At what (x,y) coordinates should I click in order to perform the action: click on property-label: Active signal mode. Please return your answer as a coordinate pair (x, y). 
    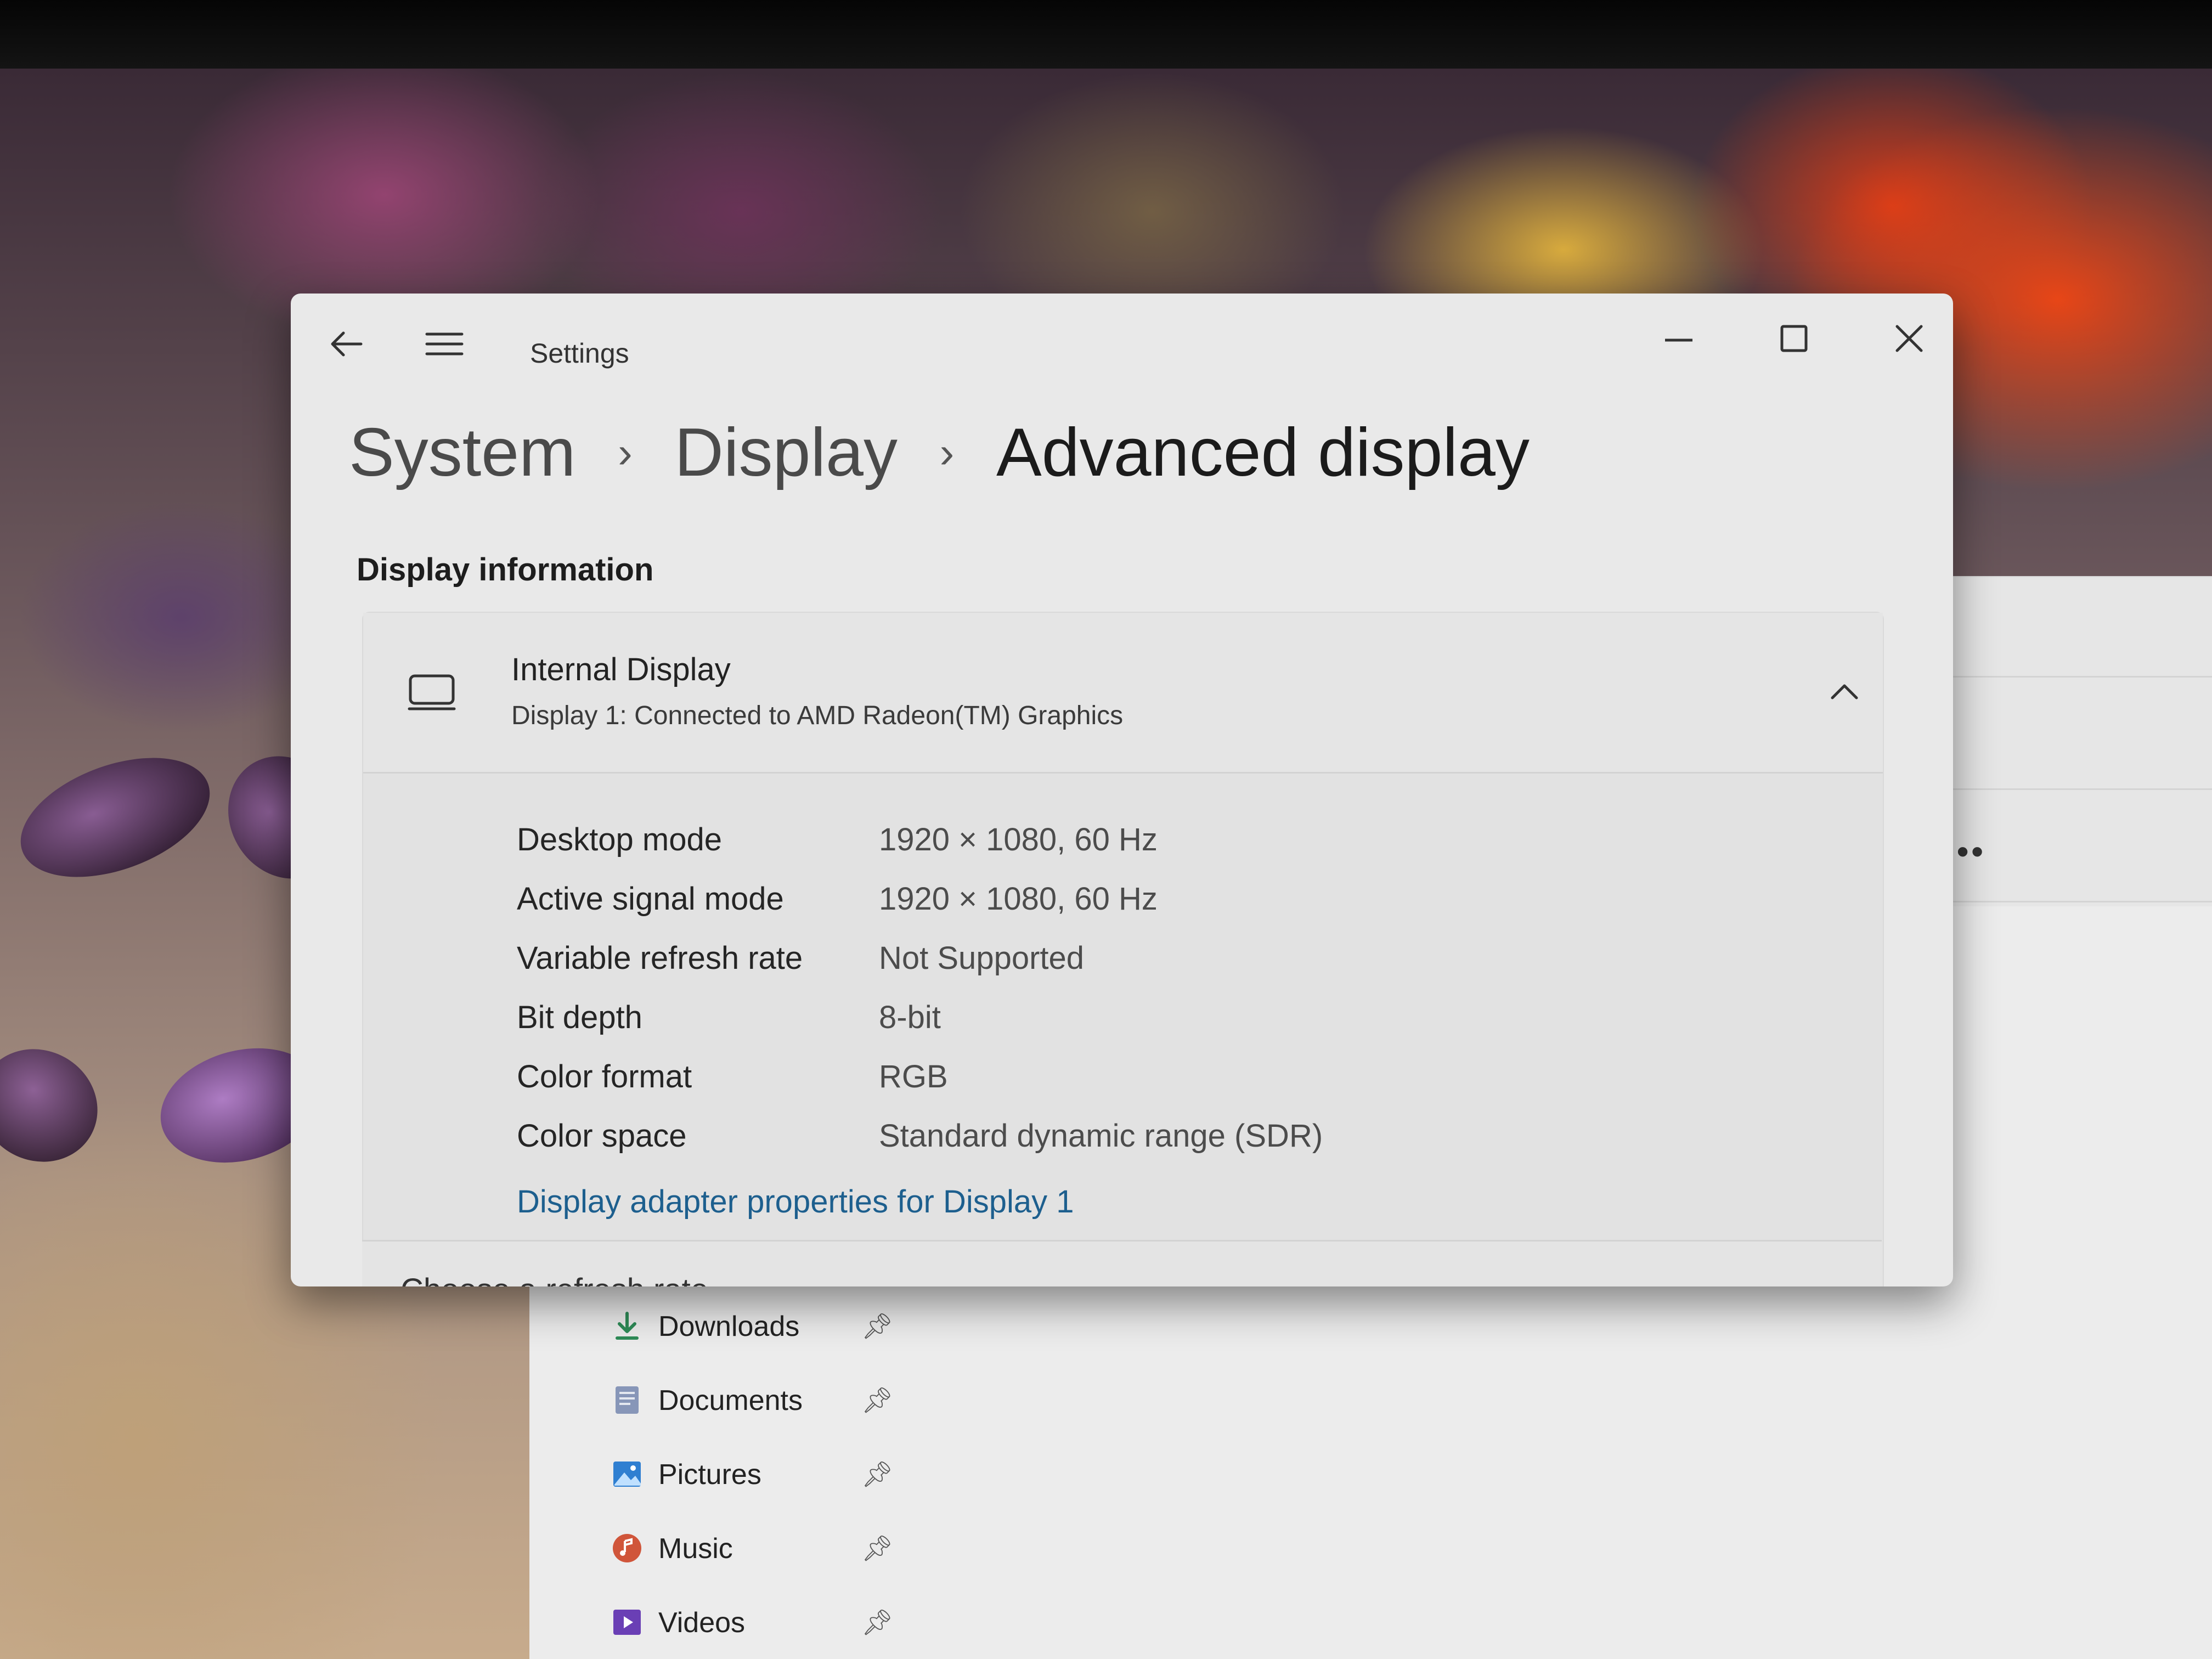
    Looking at the image, I should click on (651, 899).